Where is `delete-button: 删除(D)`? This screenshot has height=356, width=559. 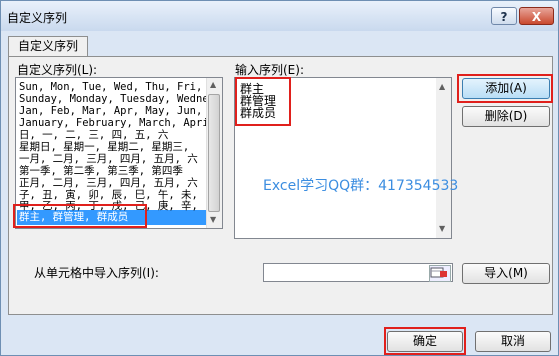 delete-button: 删除(D) is located at coordinates (506, 116).